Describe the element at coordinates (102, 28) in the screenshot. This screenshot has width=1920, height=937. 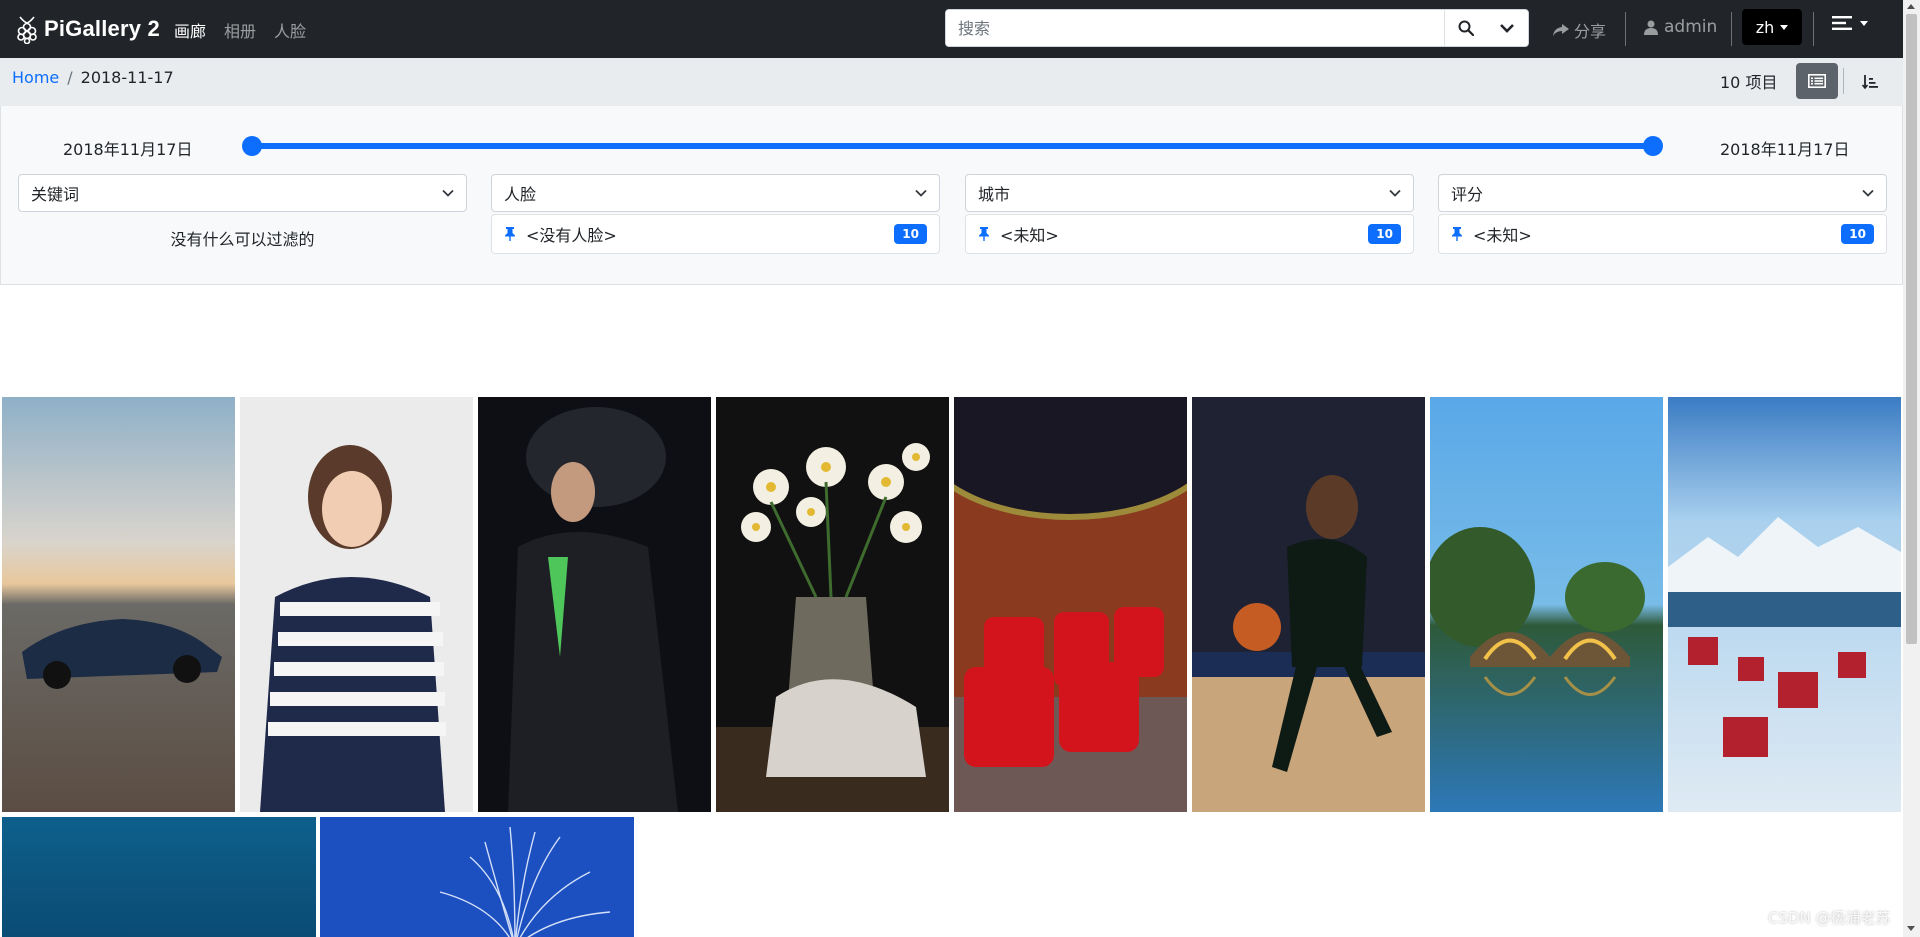
I see `app-name: PiGallery 2` at that location.